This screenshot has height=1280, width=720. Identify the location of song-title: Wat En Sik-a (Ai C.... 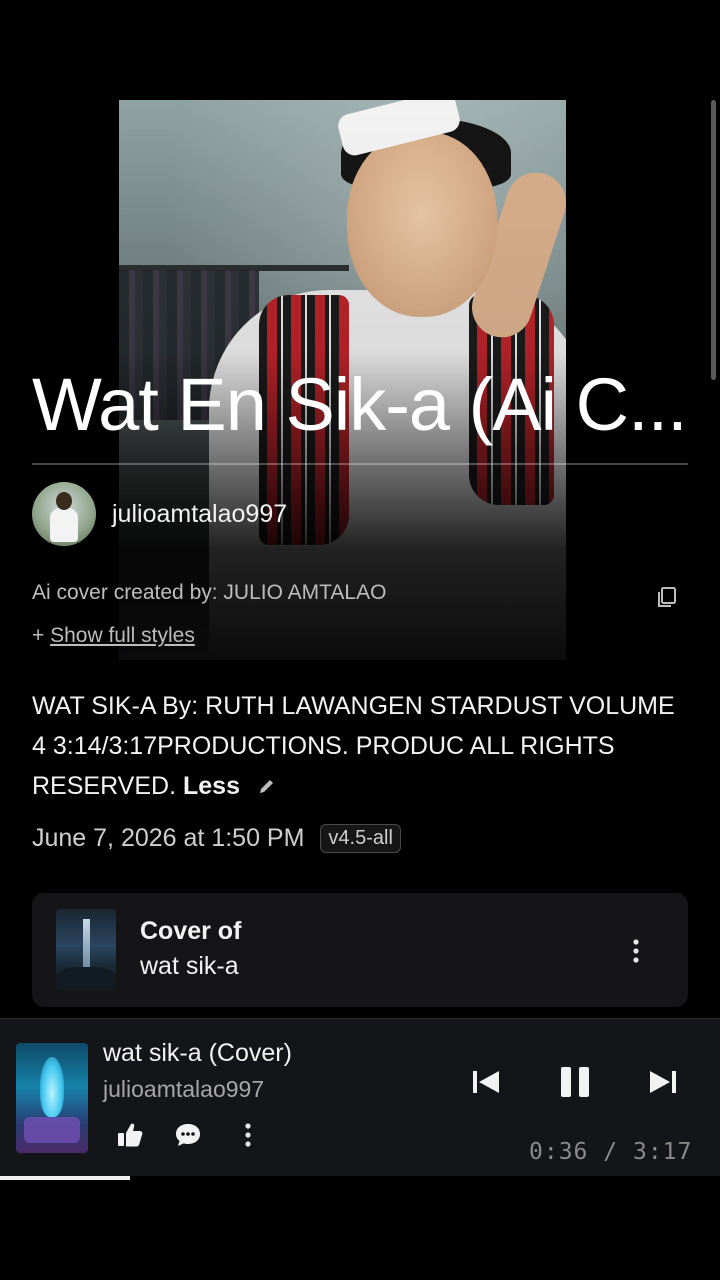
(360, 404).